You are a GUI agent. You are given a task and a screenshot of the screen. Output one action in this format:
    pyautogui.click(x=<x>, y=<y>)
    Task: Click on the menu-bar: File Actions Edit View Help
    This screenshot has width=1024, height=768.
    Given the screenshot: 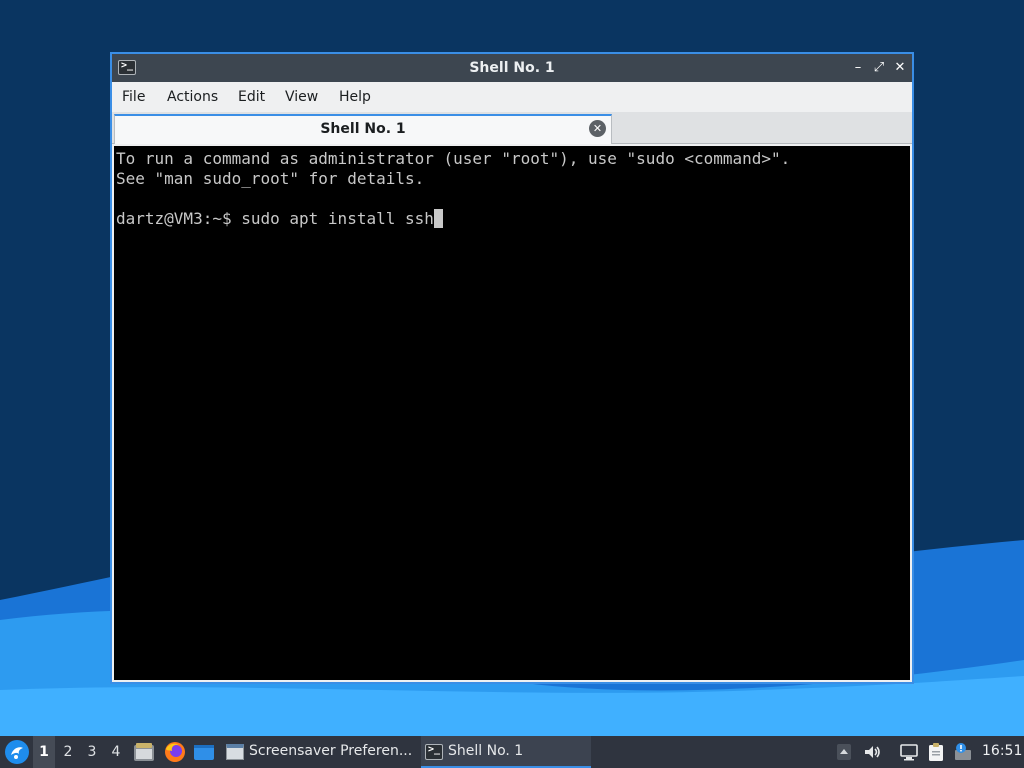 What is the action you would take?
    pyautogui.click(x=512, y=97)
    